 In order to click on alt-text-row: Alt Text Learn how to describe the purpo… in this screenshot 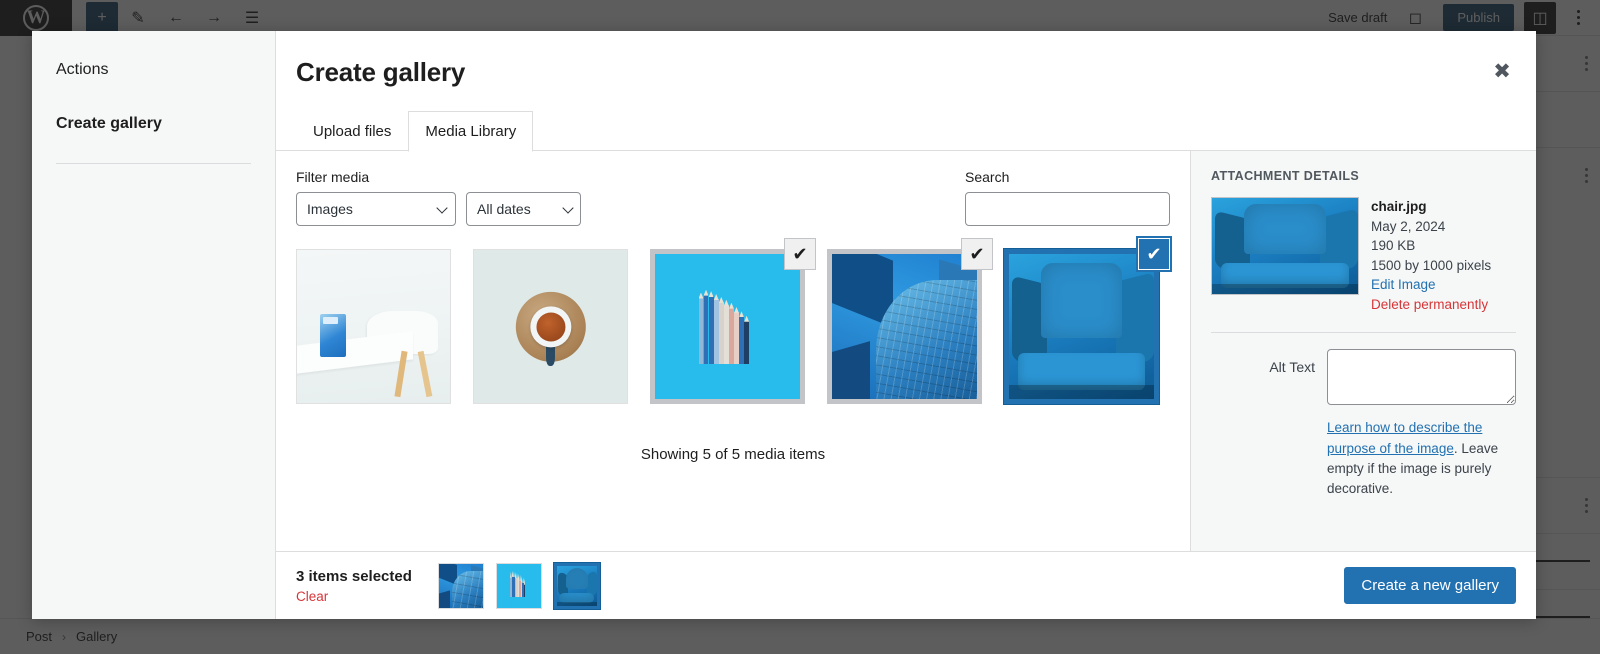, I will do `click(1363, 431)`.